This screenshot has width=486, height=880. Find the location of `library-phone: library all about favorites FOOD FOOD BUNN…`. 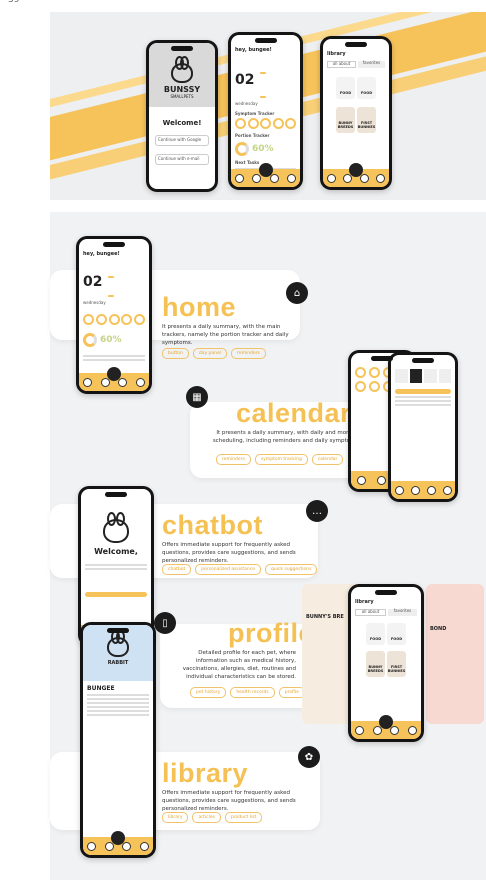

library-phone: library all about favorites FOOD FOOD BUNN… is located at coordinates (356, 113).